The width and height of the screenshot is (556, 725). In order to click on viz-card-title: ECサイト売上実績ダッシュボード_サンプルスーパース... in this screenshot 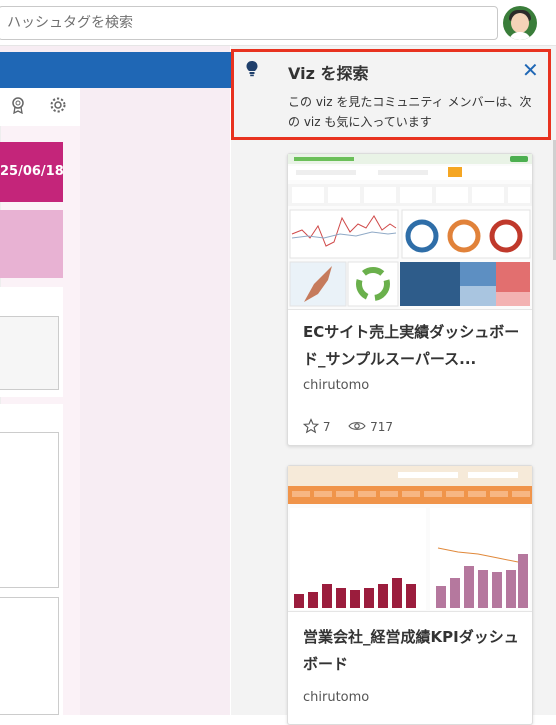, I will do `click(413, 346)`.